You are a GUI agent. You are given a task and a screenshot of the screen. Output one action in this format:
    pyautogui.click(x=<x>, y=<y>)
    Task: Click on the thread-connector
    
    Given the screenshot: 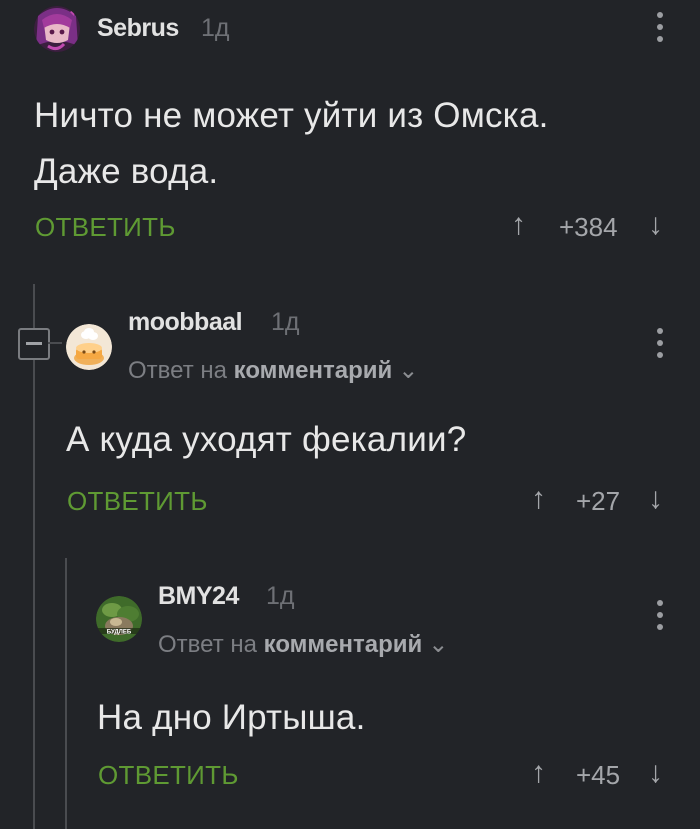 What is the action you would take?
    pyautogui.click(x=55, y=343)
    